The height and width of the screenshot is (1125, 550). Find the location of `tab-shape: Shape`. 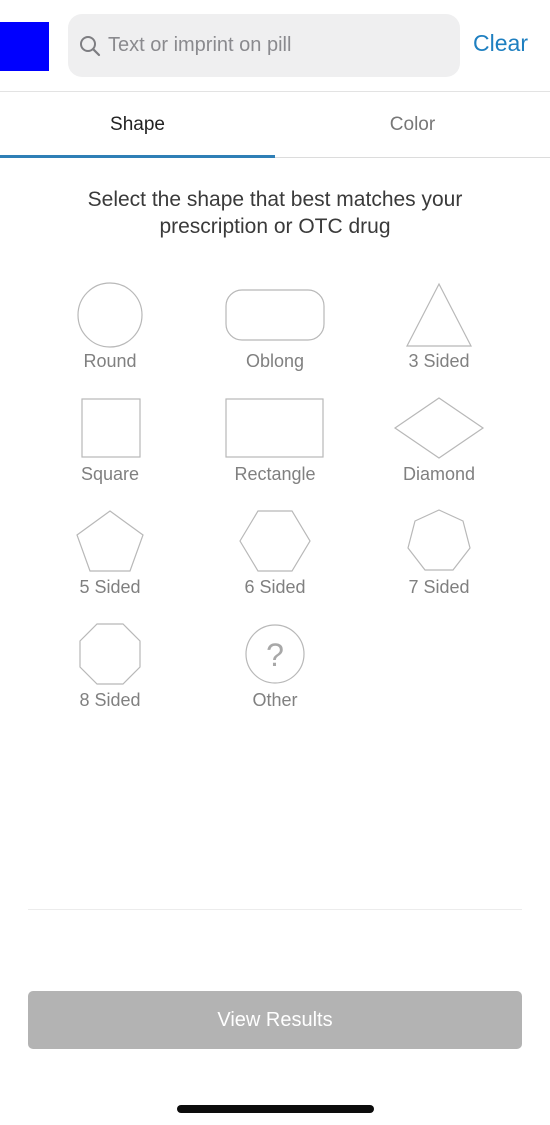

tab-shape: Shape is located at coordinates (137, 125).